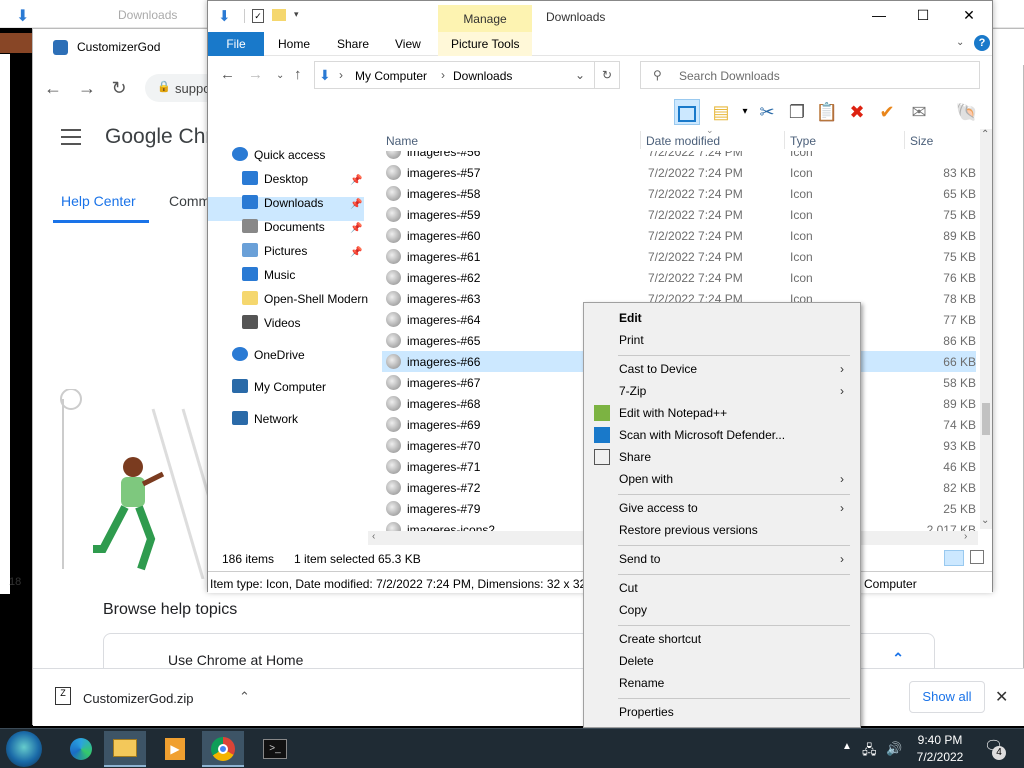  I want to click on menu-item-open-with: Open with, so click(646, 479).